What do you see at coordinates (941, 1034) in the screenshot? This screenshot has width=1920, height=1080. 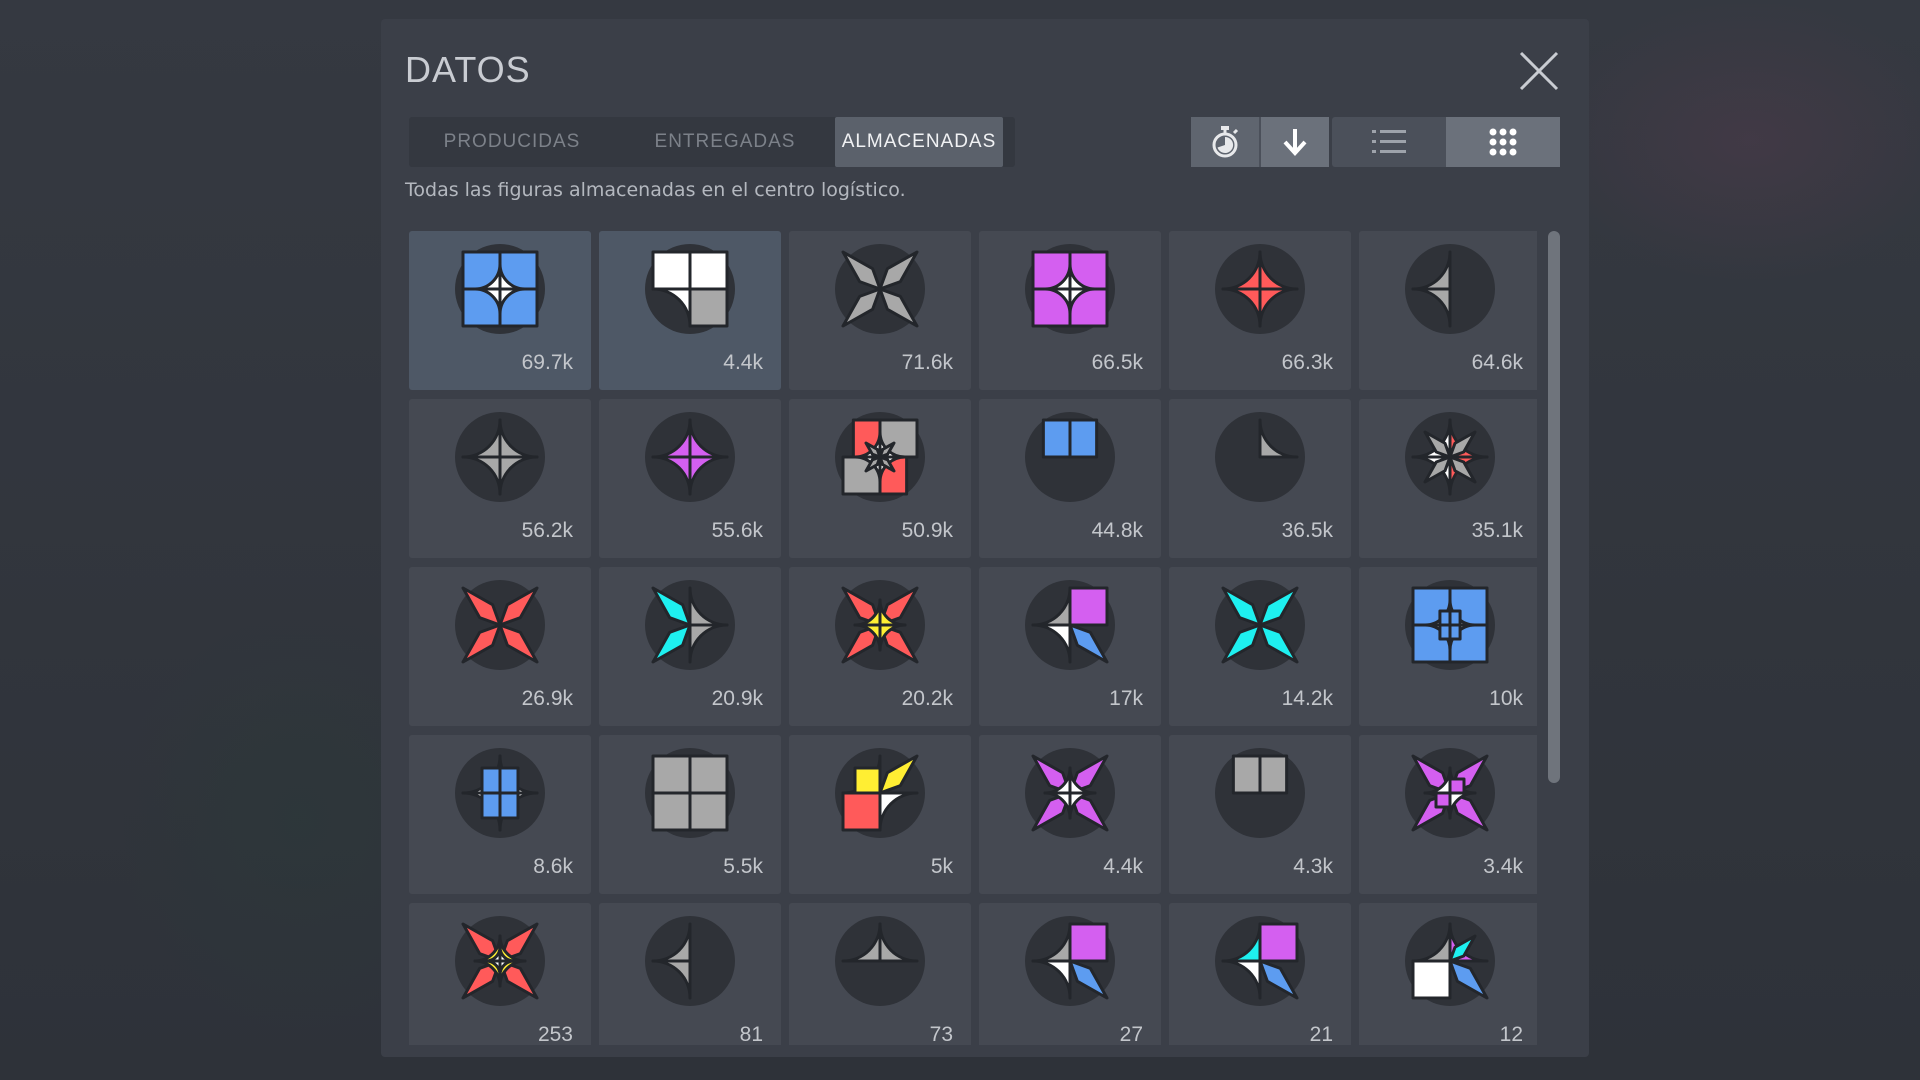 I see `shape-count: 73` at bounding box center [941, 1034].